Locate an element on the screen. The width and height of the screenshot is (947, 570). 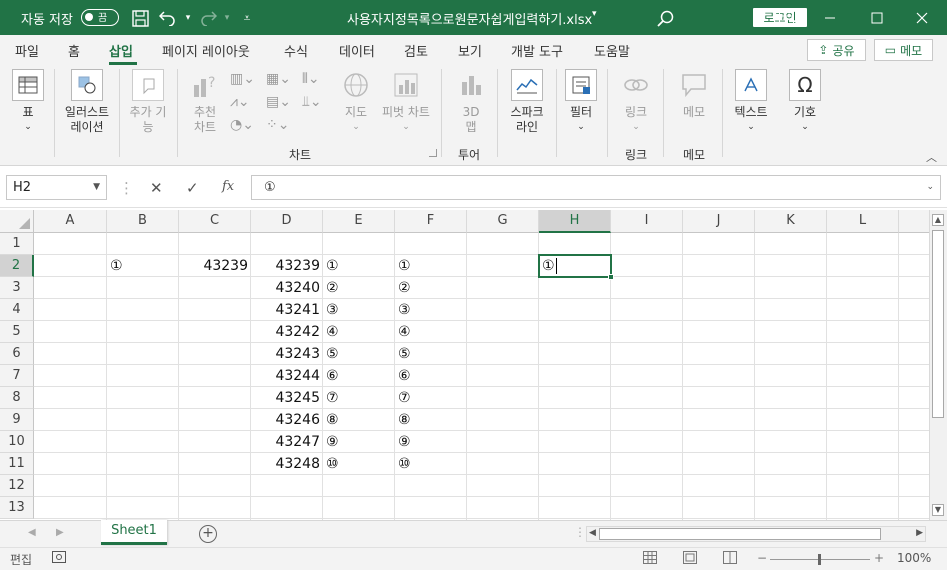
cell-b2: ① is located at coordinates (143, 266).